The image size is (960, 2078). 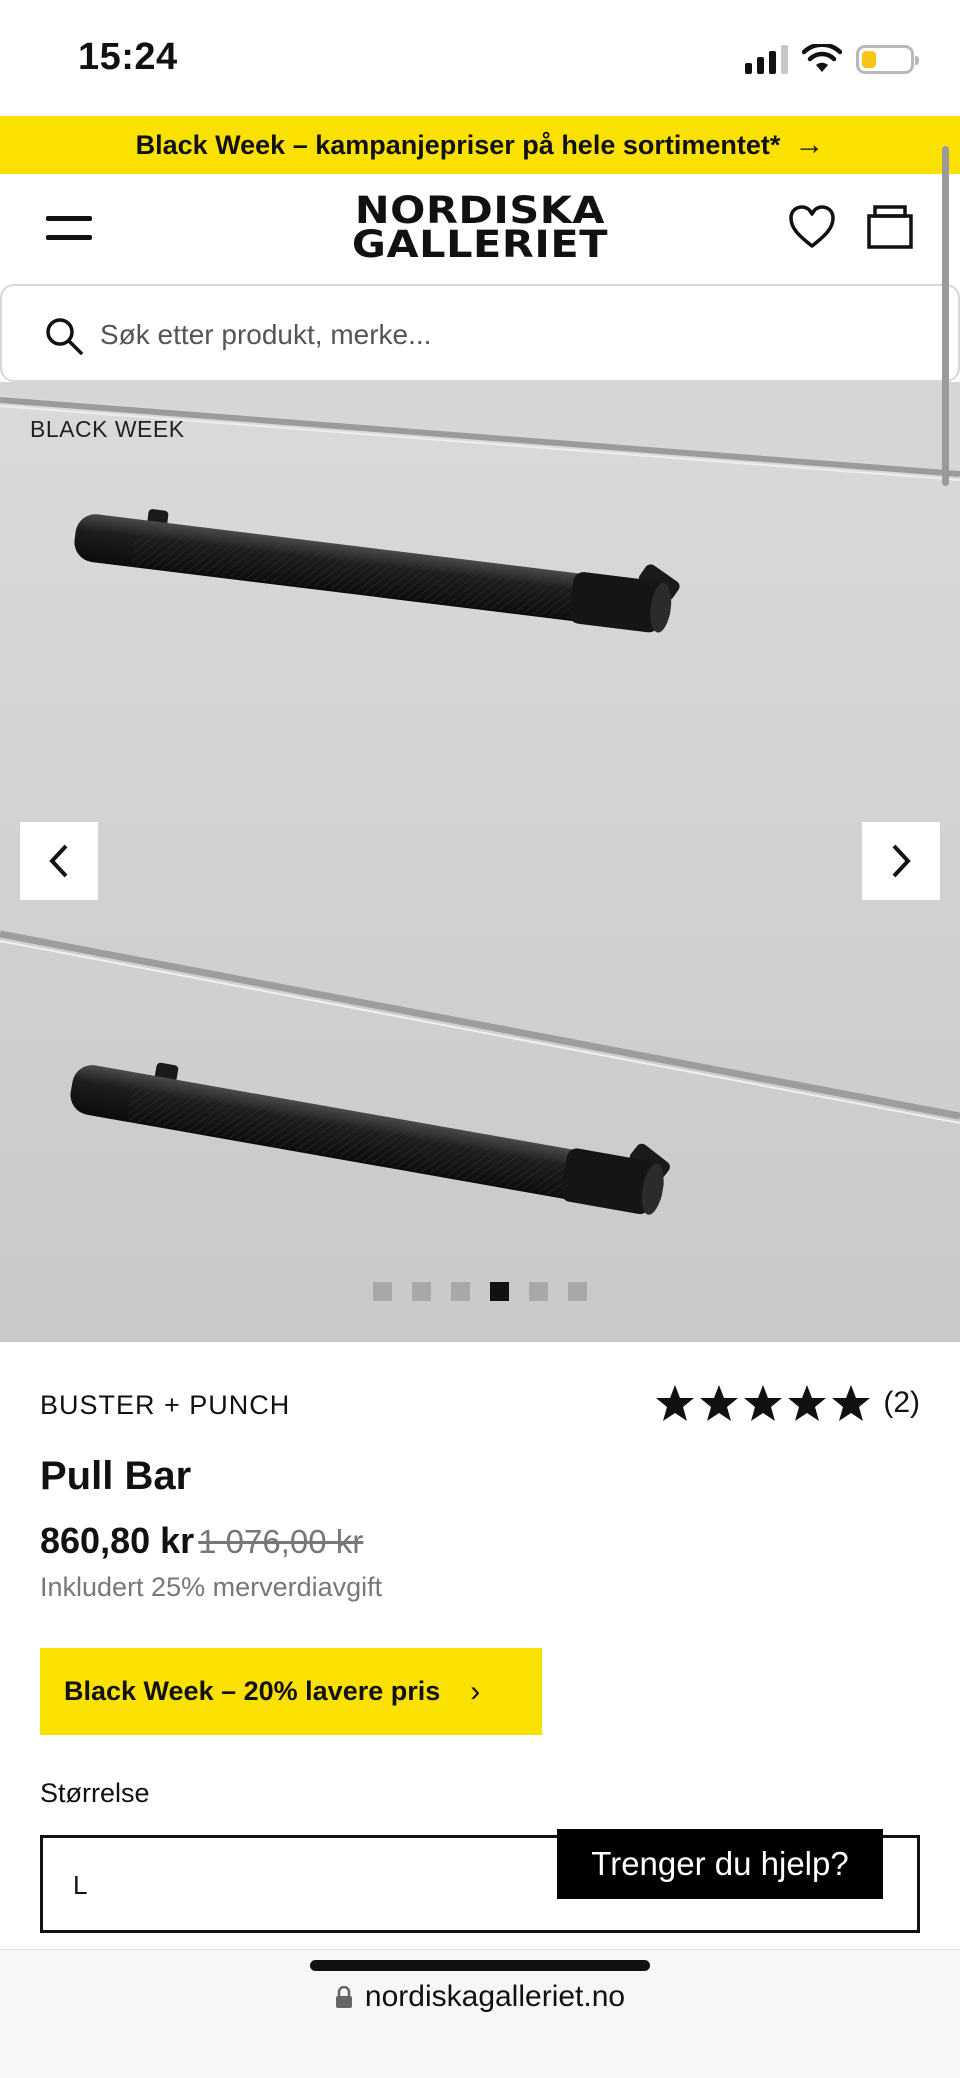 What do you see at coordinates (80, 1885) in the screenshot?
I see `size-value: L` at bounding box center [80, 1885].